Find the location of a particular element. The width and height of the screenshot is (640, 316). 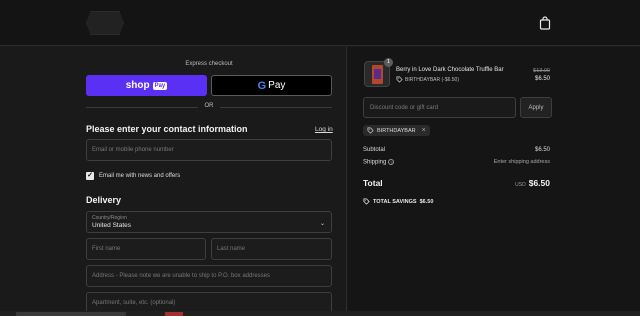

total-savings: TOTAL SAVINGS $6.50 is located at coordinates (398, 201).